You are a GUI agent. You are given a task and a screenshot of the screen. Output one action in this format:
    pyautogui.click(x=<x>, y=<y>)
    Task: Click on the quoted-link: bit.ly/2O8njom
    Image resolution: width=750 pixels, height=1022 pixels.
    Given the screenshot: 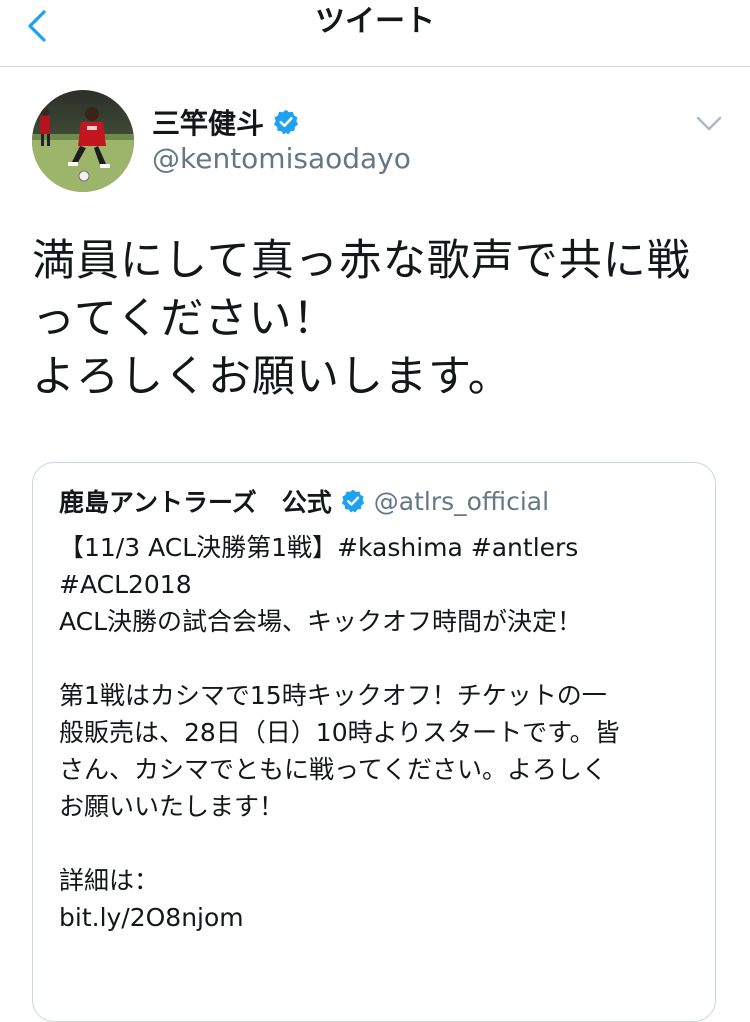 What is the action you would take?
    pyautogui.click(x=379, y=917)
    